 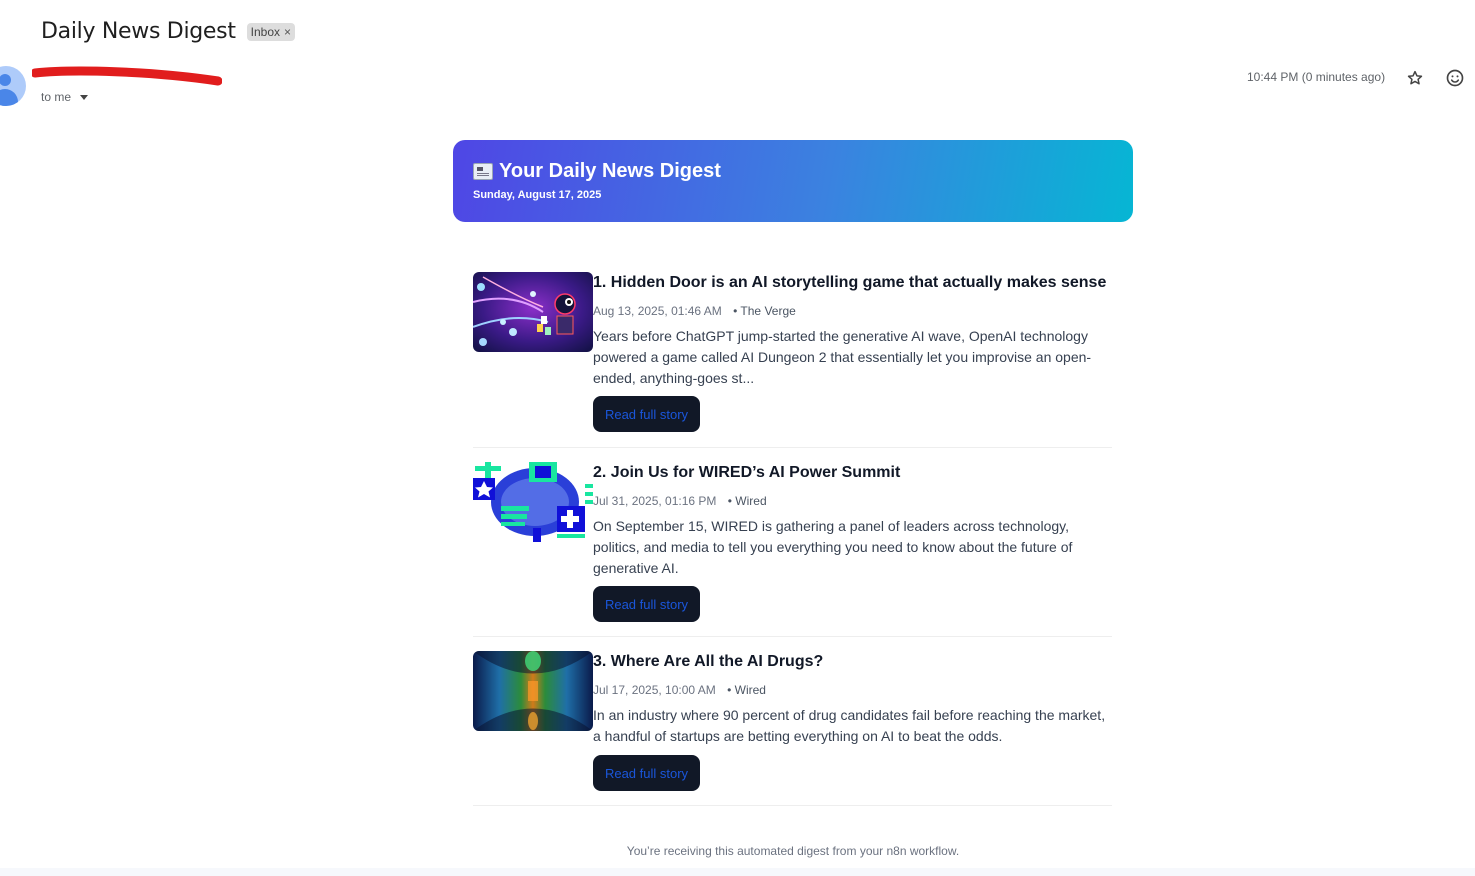 I want to click on banner-title: Your Daily News Digest, so click(x=597, y=171).